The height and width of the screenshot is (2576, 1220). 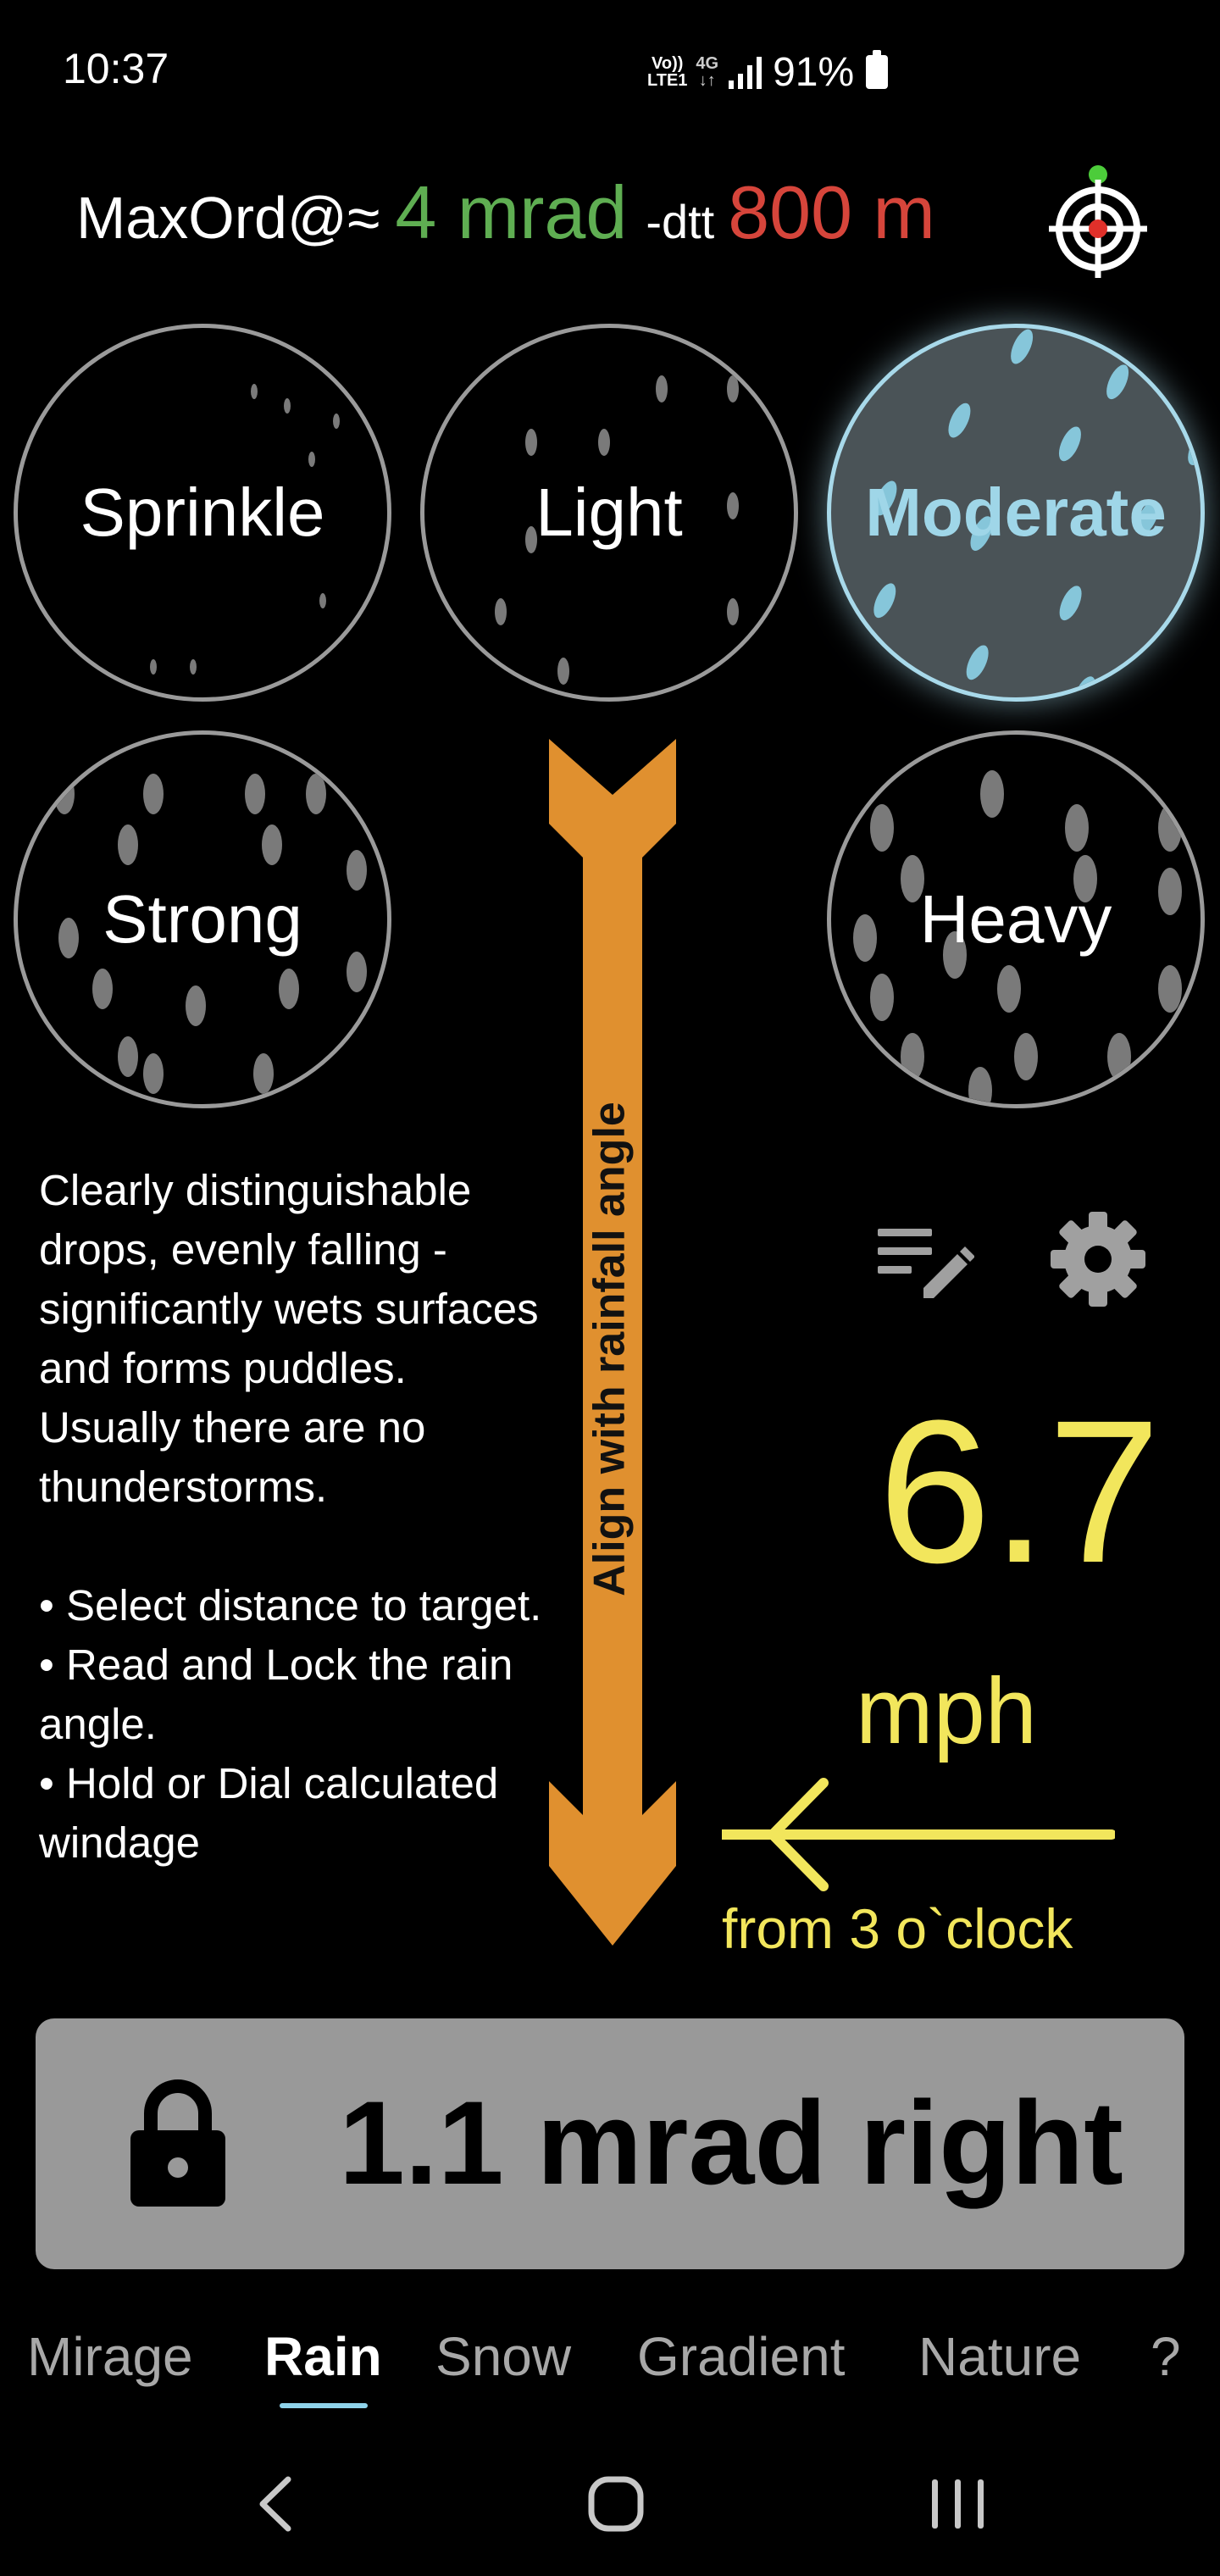 What do you see at coordinates (814, 72) in the screenshot?
I see `battery-percent: 91%` at bounding box center [814, 72].